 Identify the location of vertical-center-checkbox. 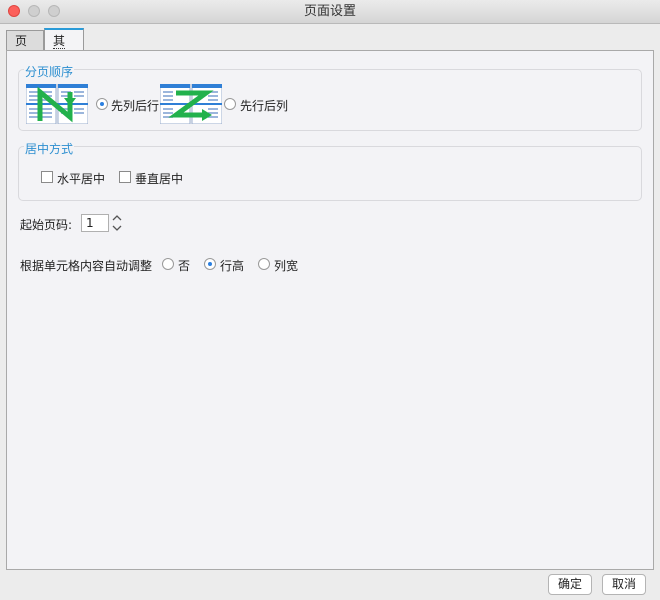
(125, 177).